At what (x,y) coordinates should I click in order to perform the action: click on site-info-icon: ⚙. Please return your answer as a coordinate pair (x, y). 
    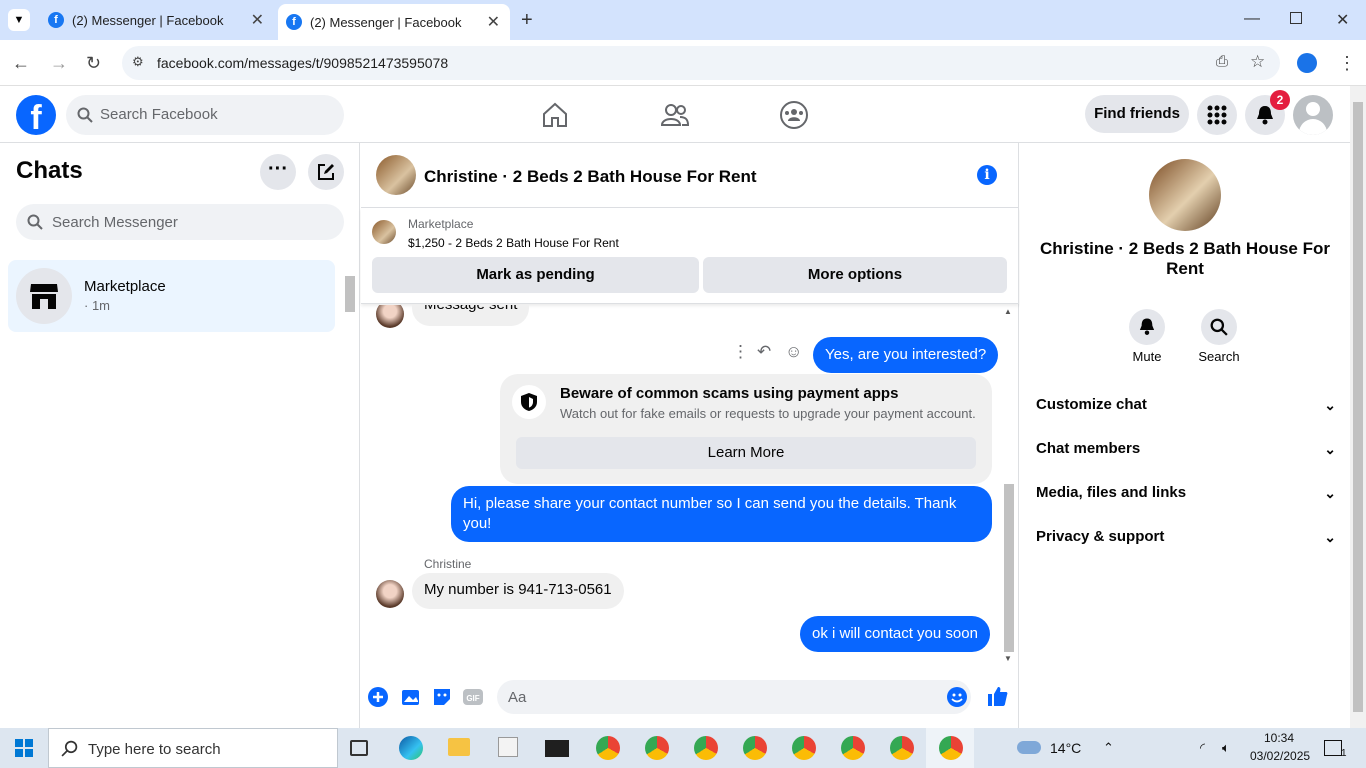
    Looking at the image, I should click on (138, 62).